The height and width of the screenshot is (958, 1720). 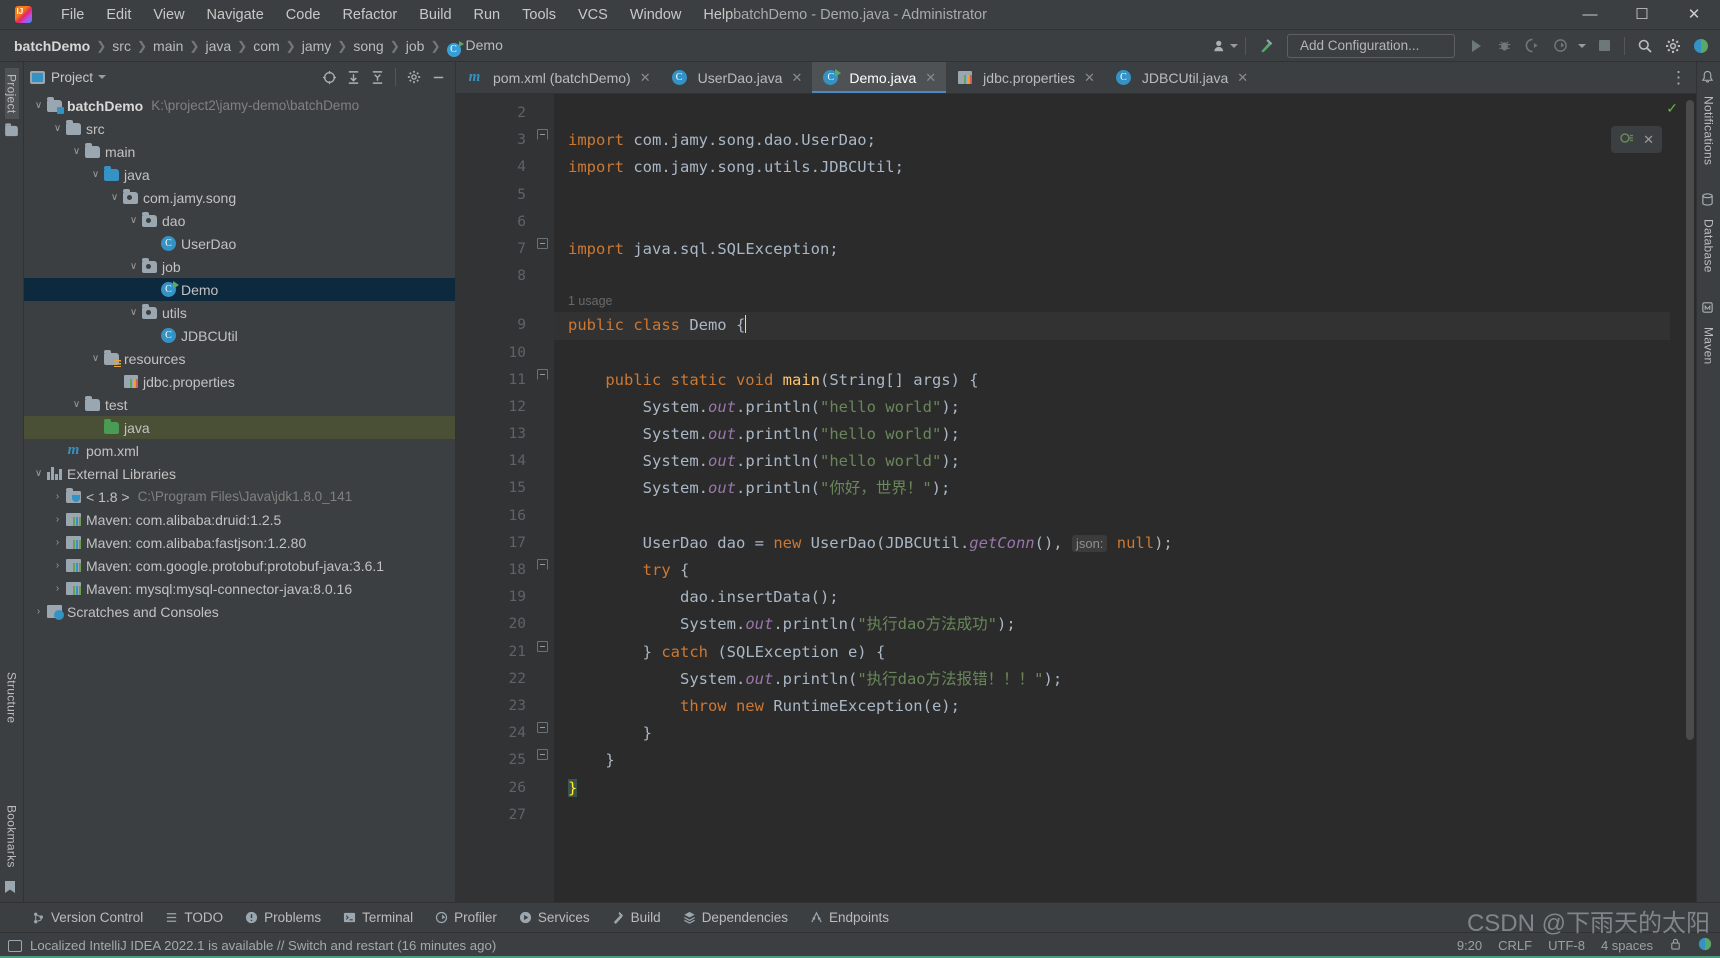 What do you see at coordinates (1675, 945) in the screenshot?
I see `lock-icon` at bounding box center [1675, 945].